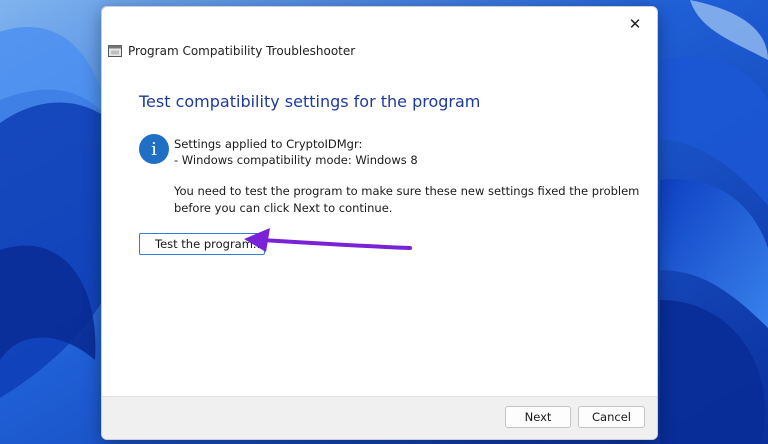 This screenshot has width=768, height=444. I want to click on settings-applied-text: Settings applied to CryptoIDMgr:, so click(268, 144).